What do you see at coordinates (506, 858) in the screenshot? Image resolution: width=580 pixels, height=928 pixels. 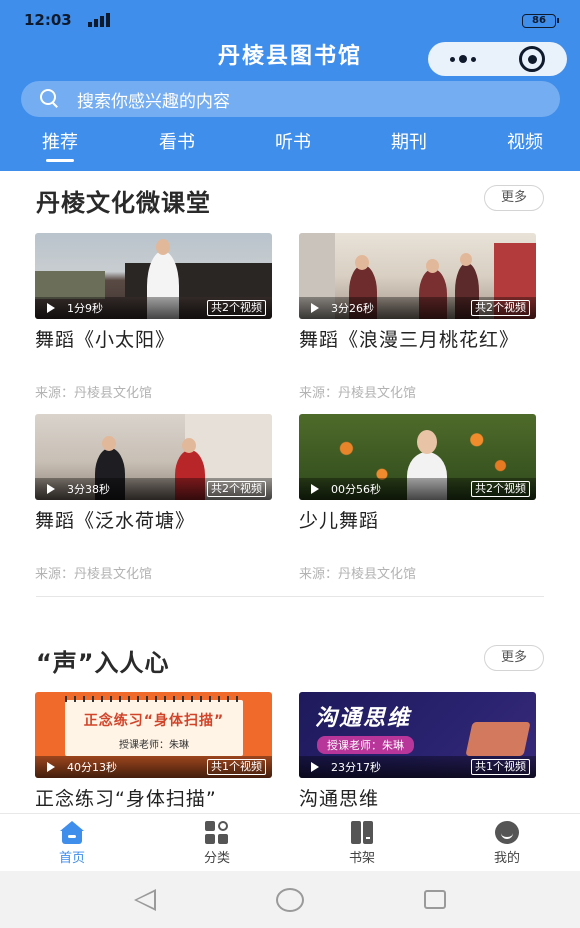 I see `tabbar-label: 我的` at bounding box center [506, 858].